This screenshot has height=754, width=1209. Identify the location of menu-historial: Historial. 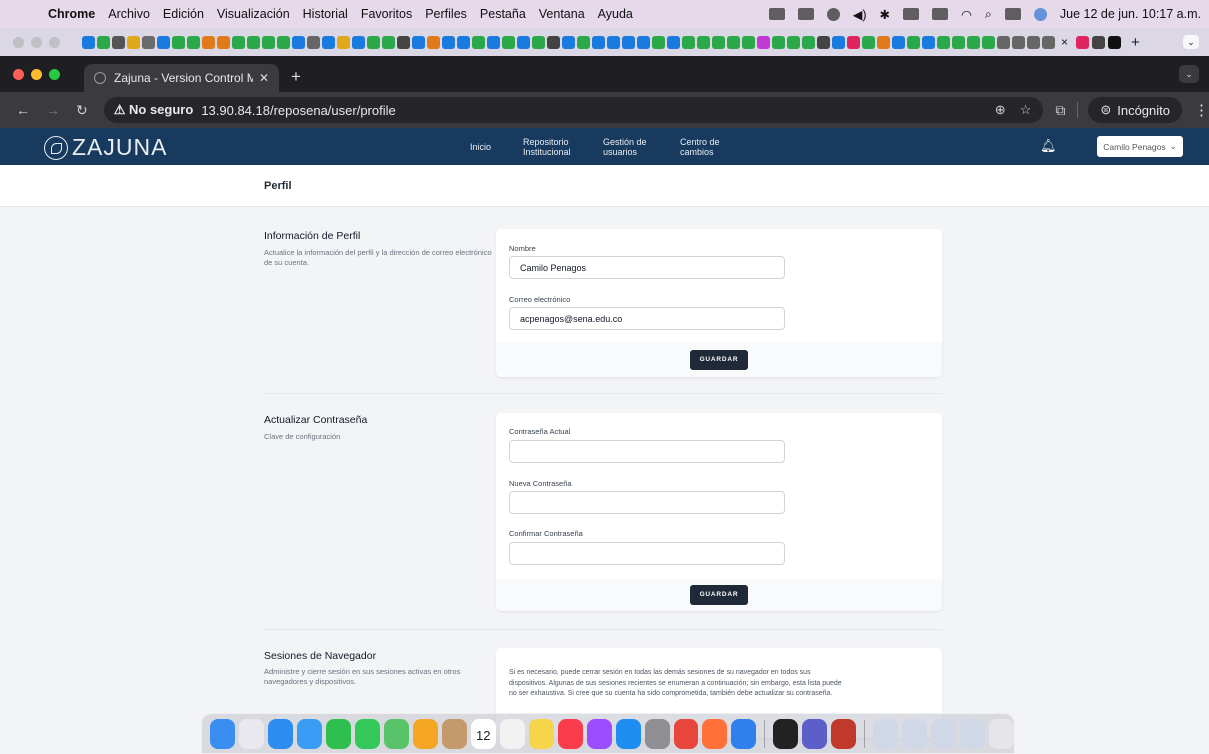
(325, 14).